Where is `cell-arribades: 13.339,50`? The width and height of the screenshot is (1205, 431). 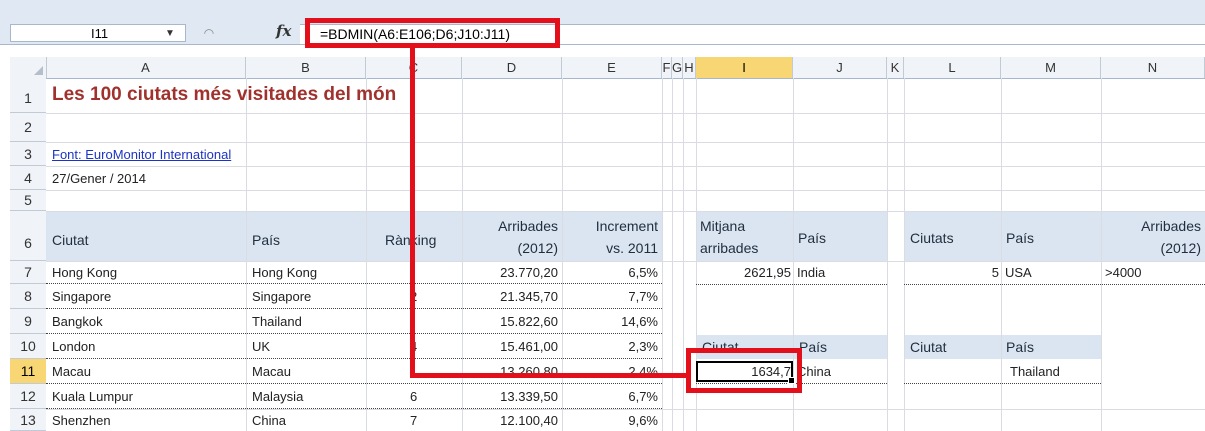
cell-arribades: 13.339,50 is located at coordinates (510, 396).